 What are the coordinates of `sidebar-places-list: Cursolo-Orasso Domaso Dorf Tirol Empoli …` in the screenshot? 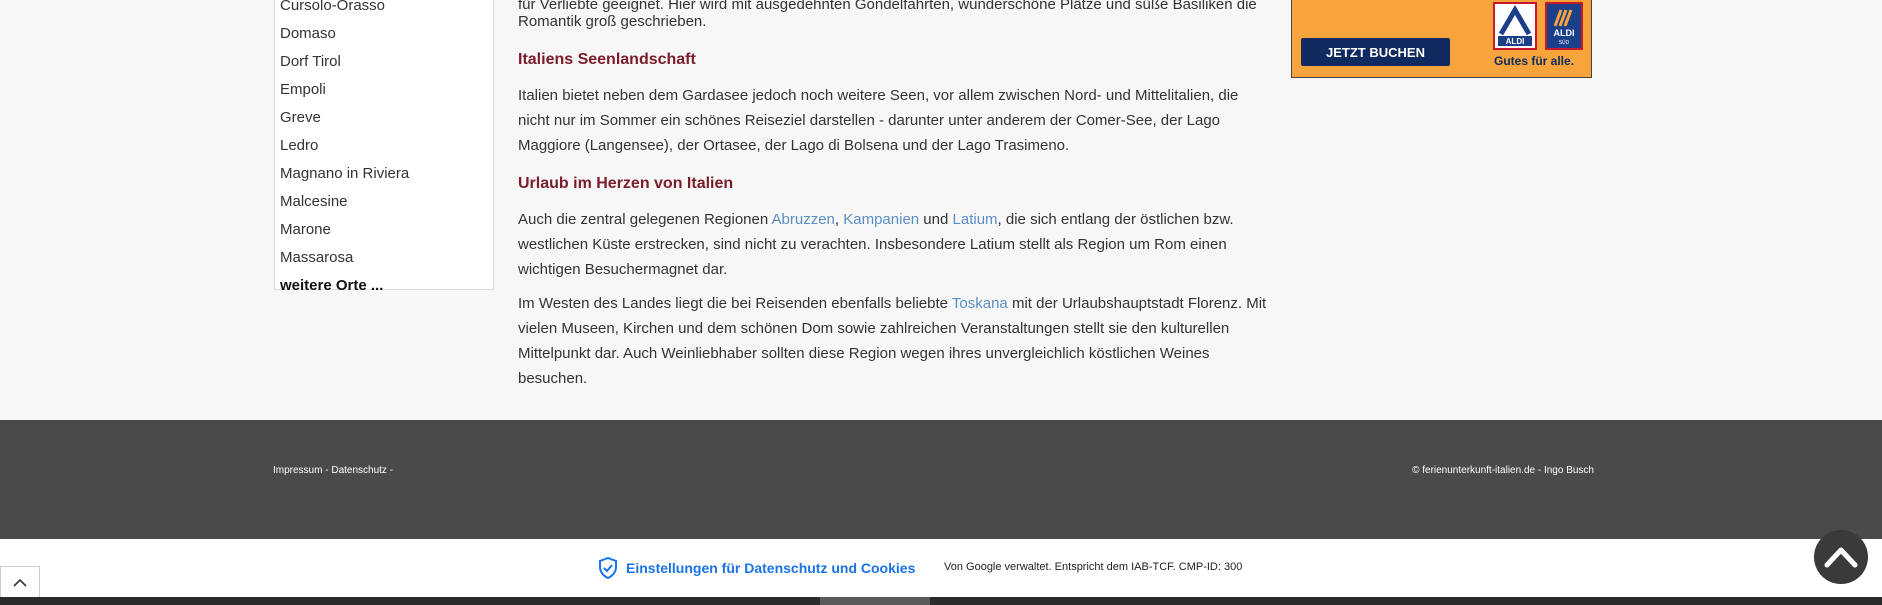 It's located at (384, 147).